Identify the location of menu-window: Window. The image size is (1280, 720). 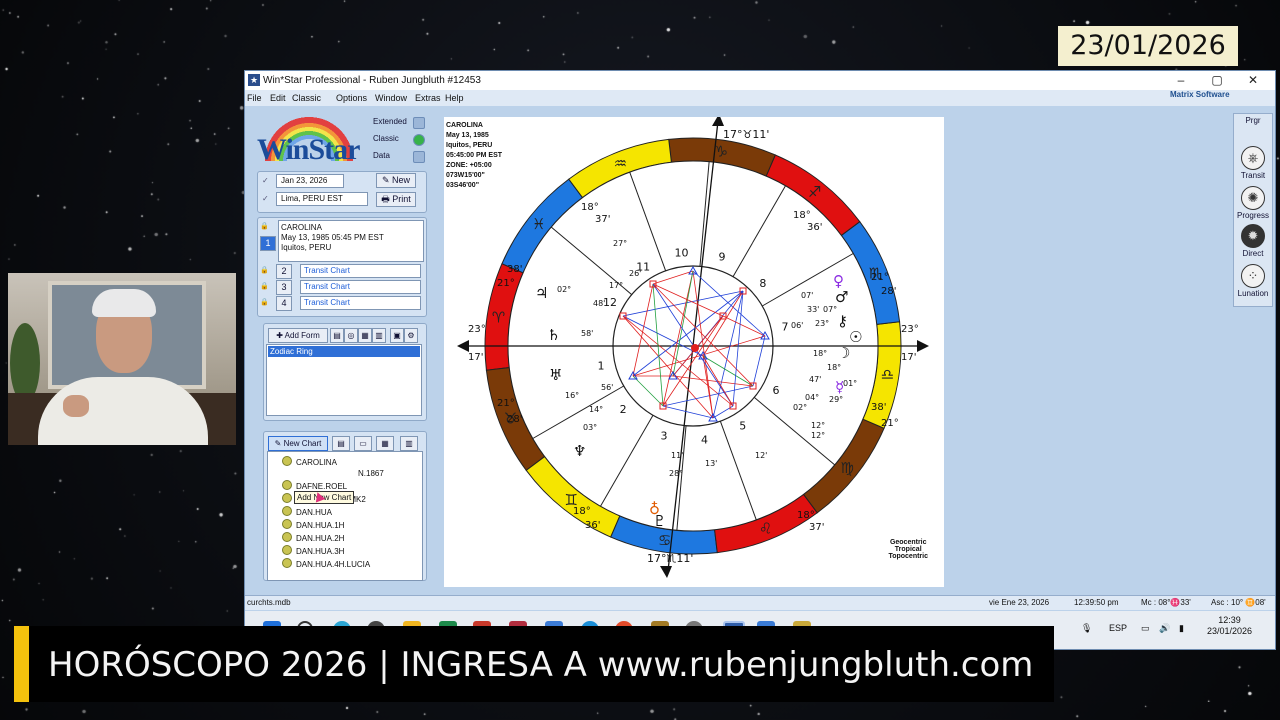
(391, 98).